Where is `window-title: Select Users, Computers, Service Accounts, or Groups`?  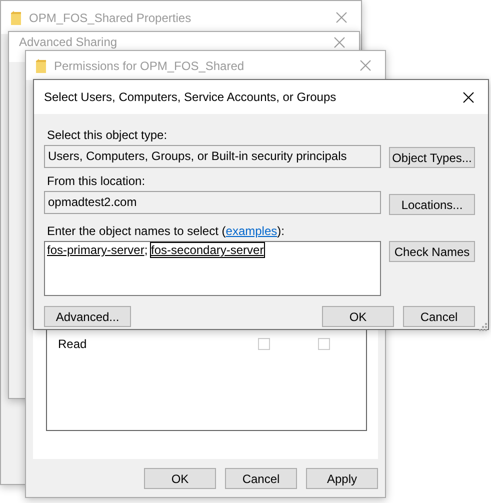
window-title: Select Users, Computers, Service Accounts, or Groups is located at coordinates (191, 97).